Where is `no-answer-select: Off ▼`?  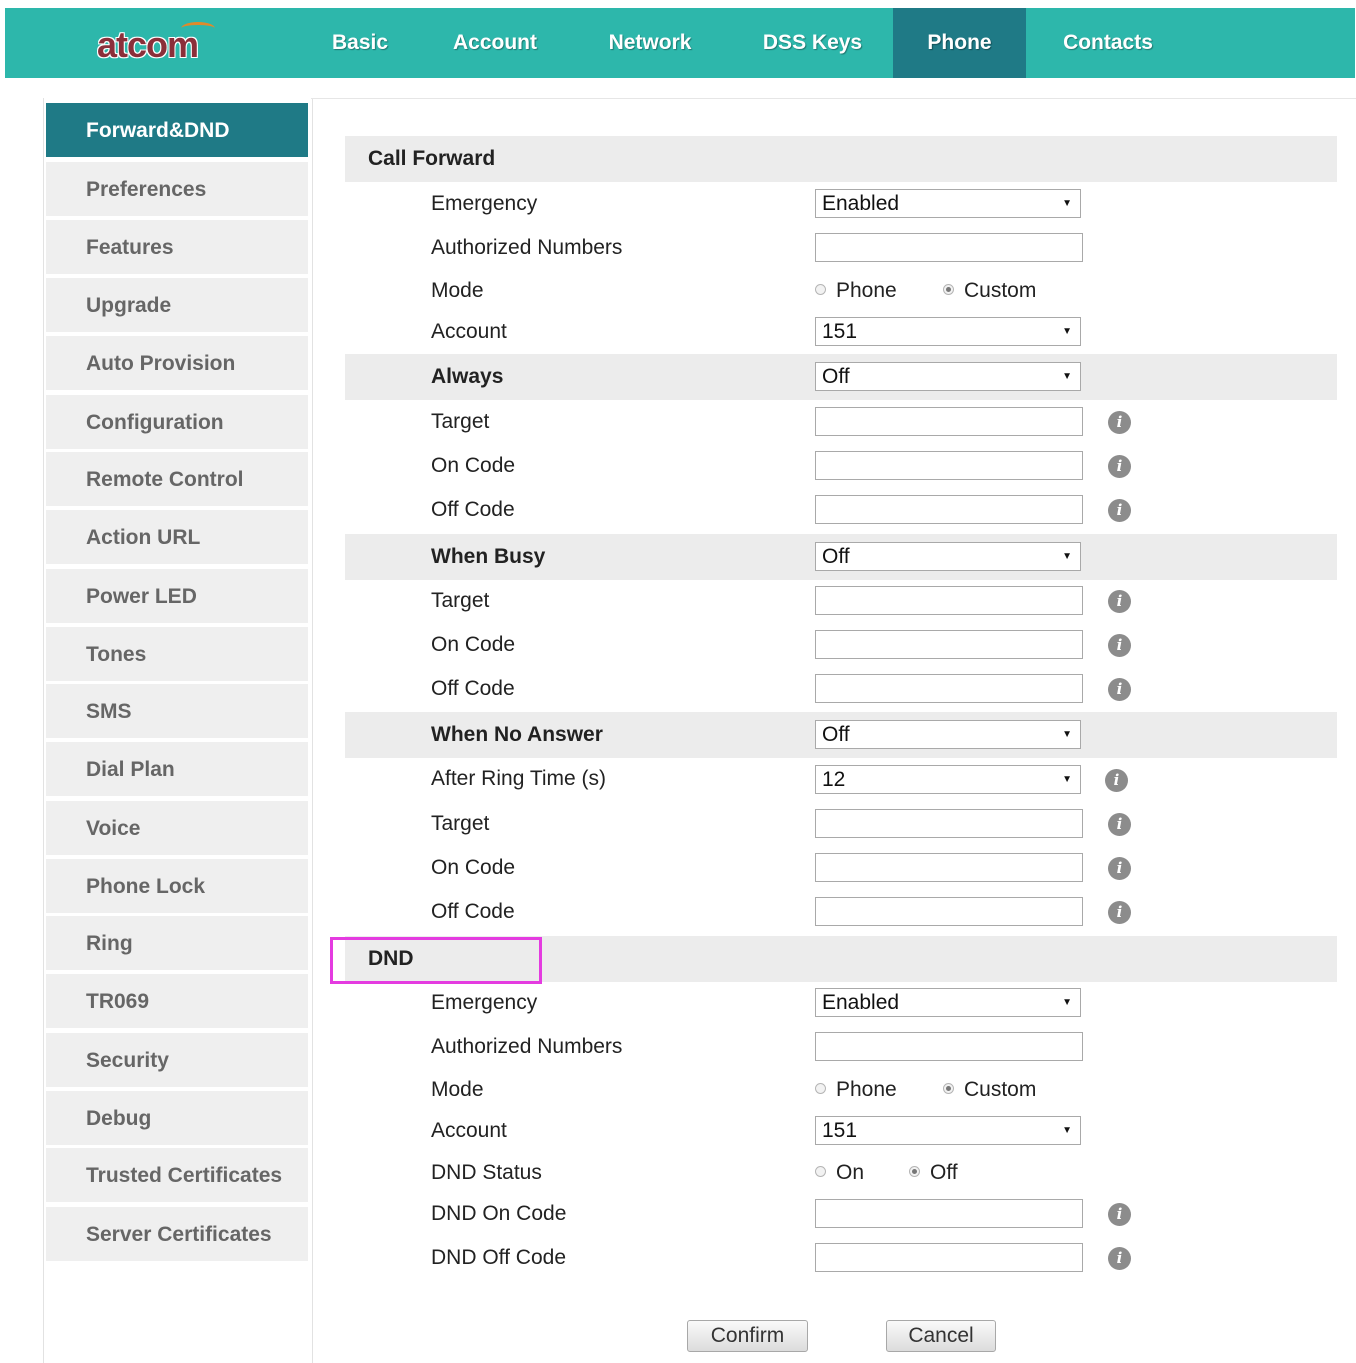
no-answer-select: Off ▼ is located at coordinates (948, 734).